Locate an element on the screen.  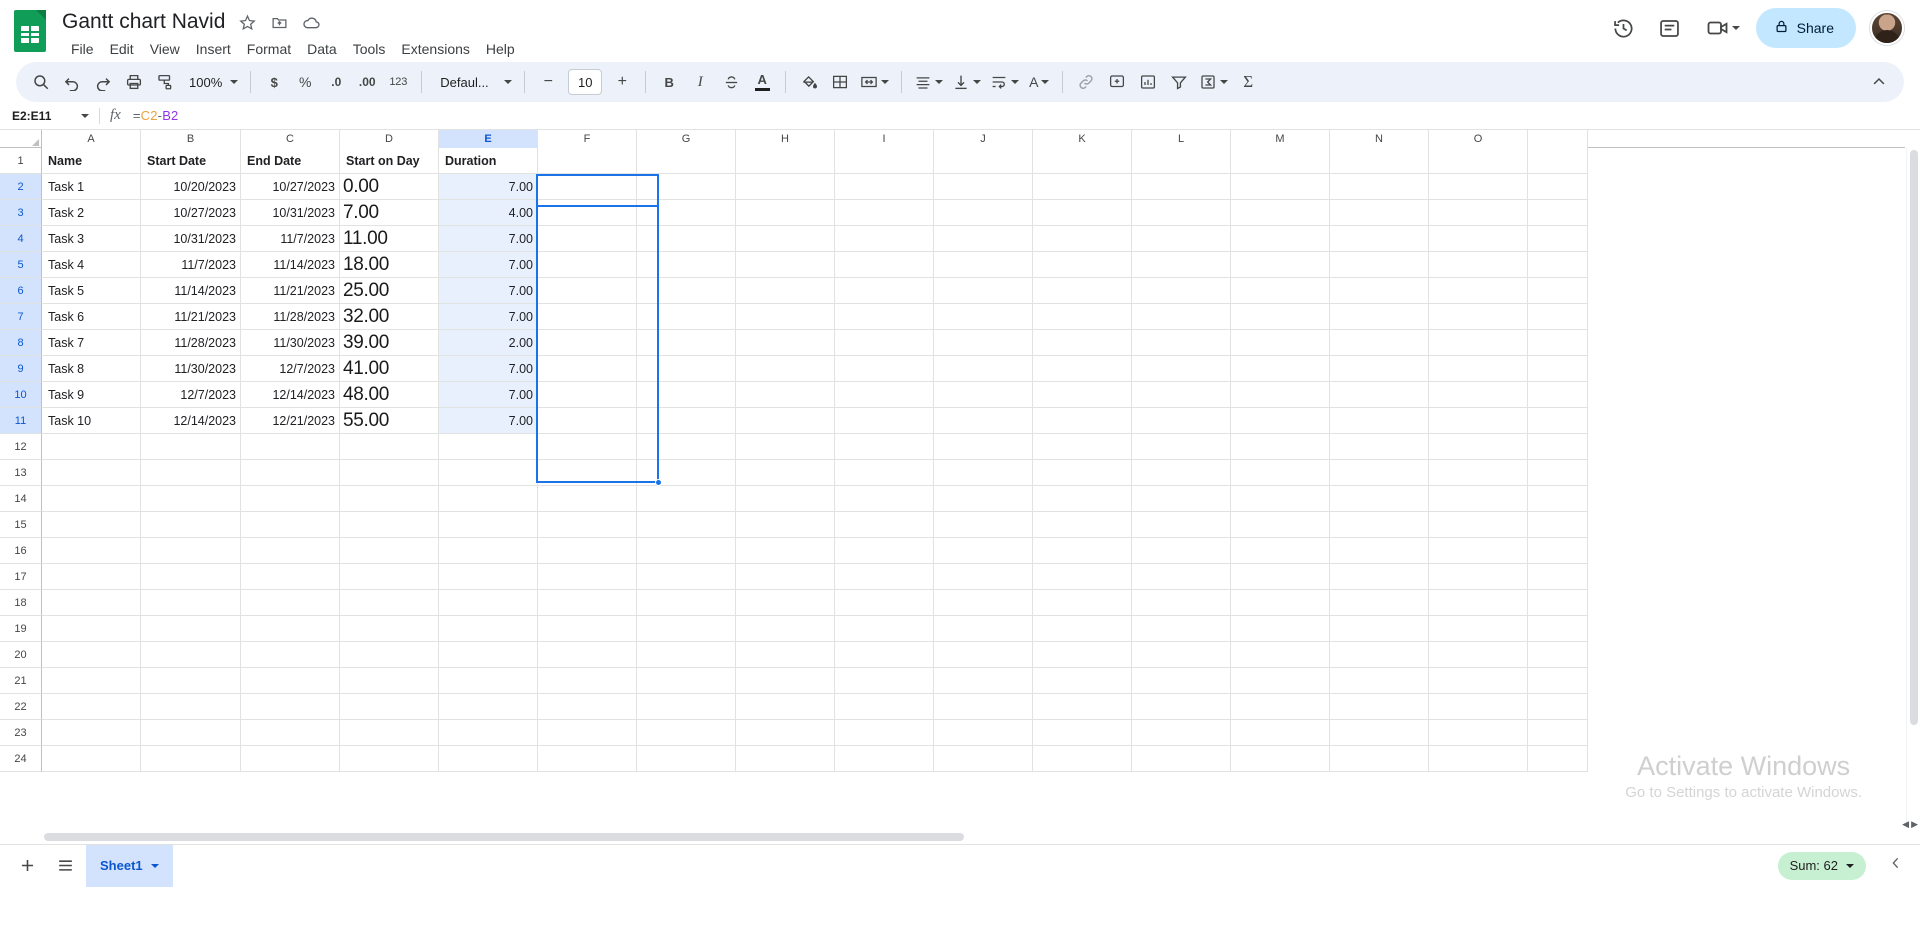
cell-D5: 18.00 is located at coordinates (389, 265).